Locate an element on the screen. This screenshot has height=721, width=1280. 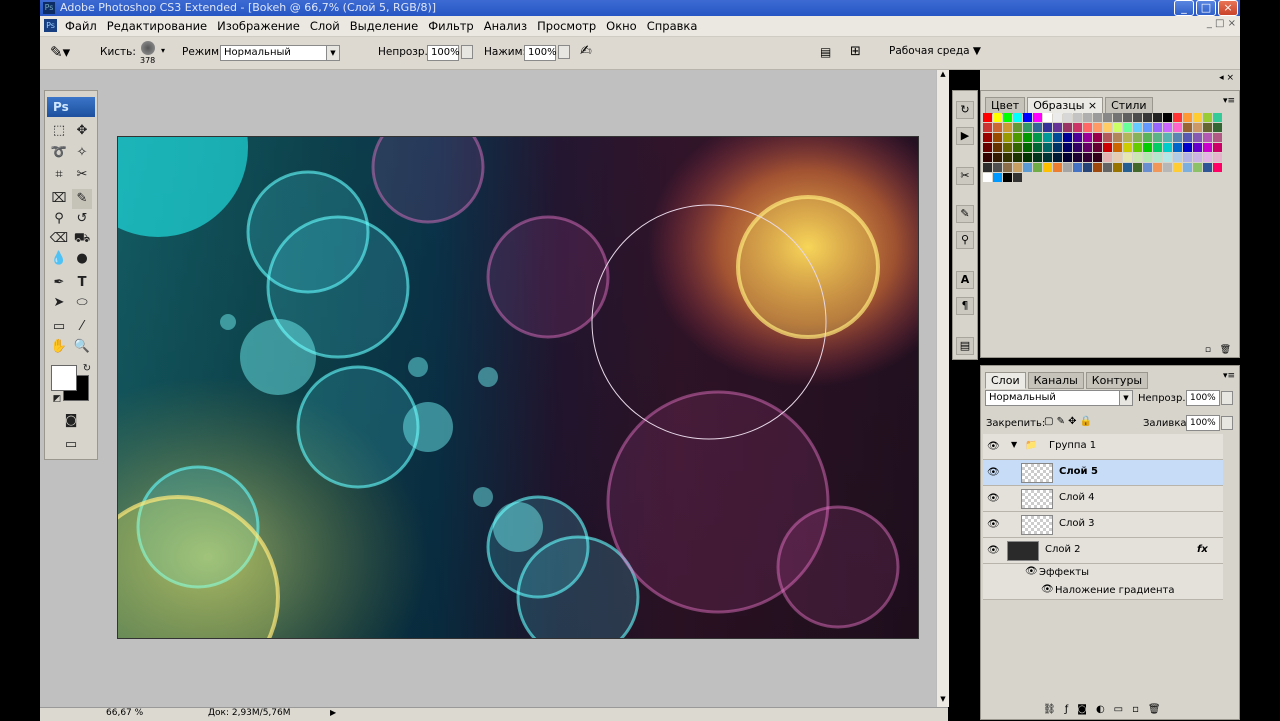
link-layers-icon: ⛓ is located at coordinates (1054, 709).